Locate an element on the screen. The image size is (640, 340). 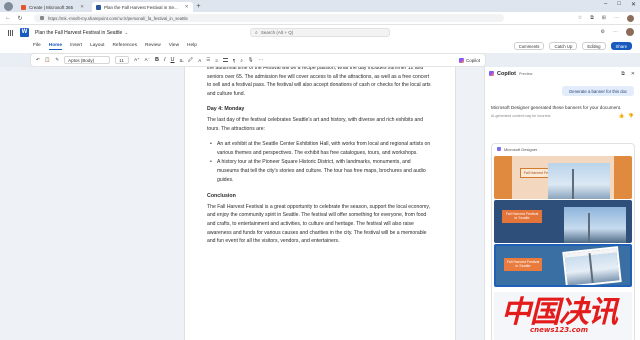
tab-help: Help is located at coordinates (192, 46).